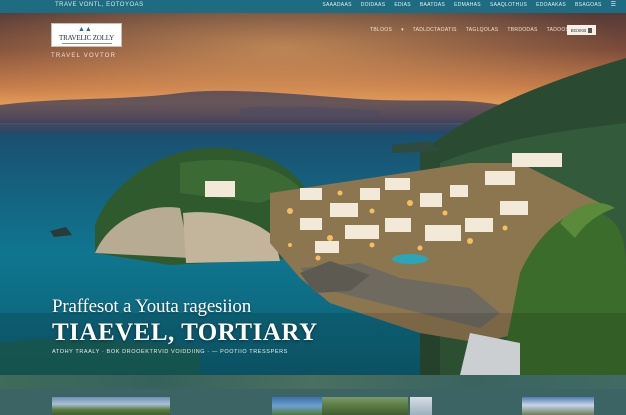  I want to click on top-nav-item-4: BAATOAS, so click(432, 5).